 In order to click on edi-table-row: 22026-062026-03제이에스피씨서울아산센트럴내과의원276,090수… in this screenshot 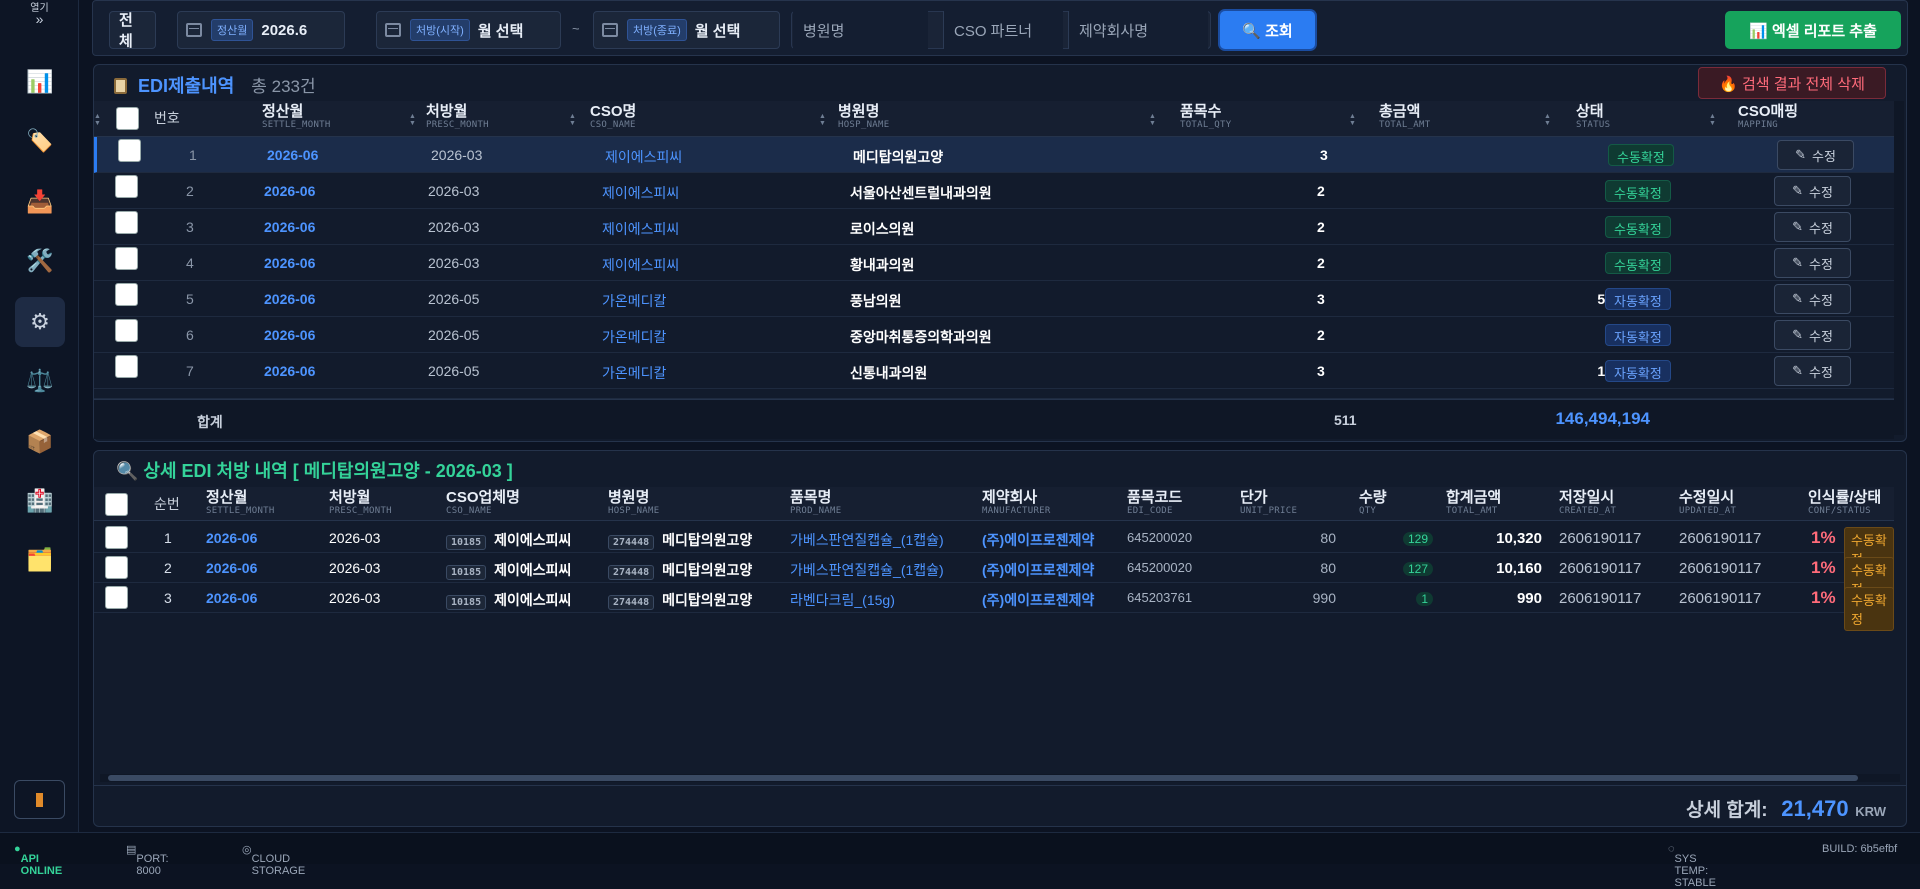, I will do `click(994, 191)`.